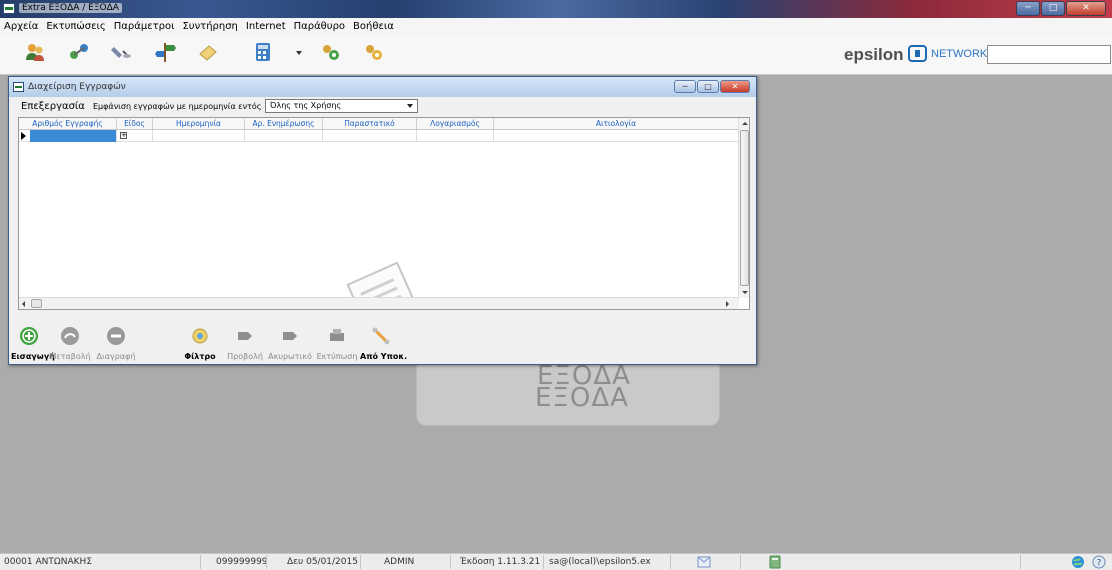 This screenshot has height=570, width=1112. I want to click on mail-icon, so click(704, 562).